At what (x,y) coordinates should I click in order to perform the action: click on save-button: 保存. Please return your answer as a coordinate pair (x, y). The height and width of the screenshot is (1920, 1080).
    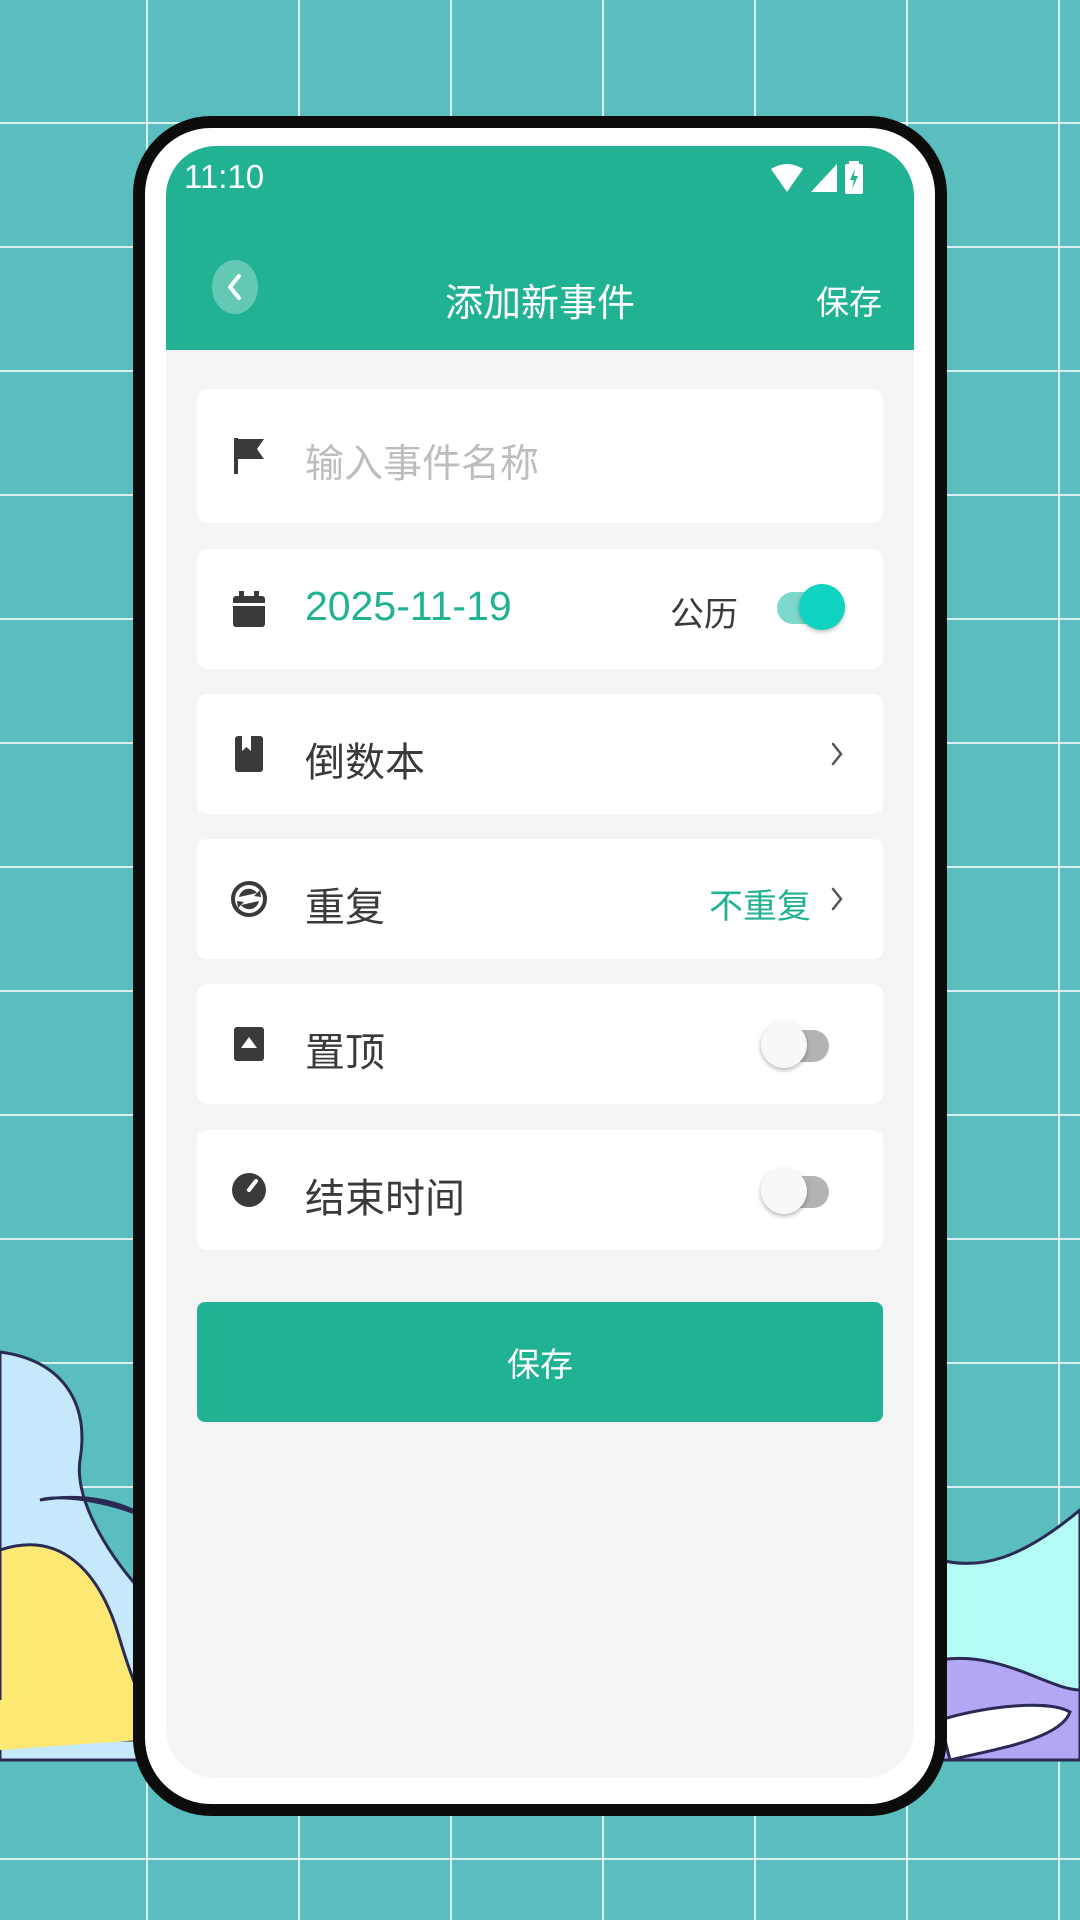
    Looking at the image, I should click on (540, 1362).